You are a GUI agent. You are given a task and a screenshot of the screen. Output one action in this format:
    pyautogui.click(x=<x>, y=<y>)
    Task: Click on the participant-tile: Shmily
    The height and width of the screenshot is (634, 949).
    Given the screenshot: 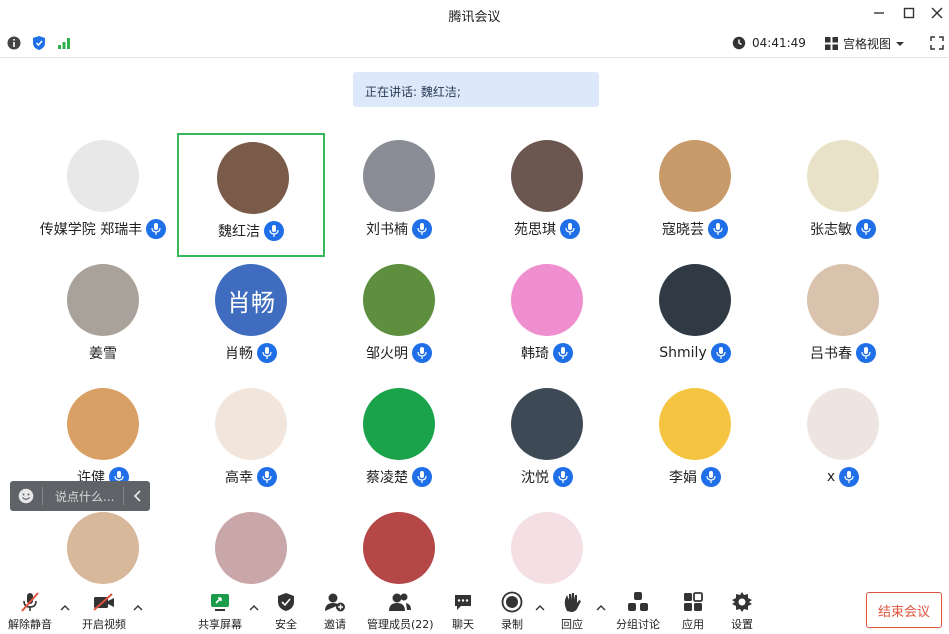 What is the action you would take?
    pyautogui.click(x=695, y=319)
    